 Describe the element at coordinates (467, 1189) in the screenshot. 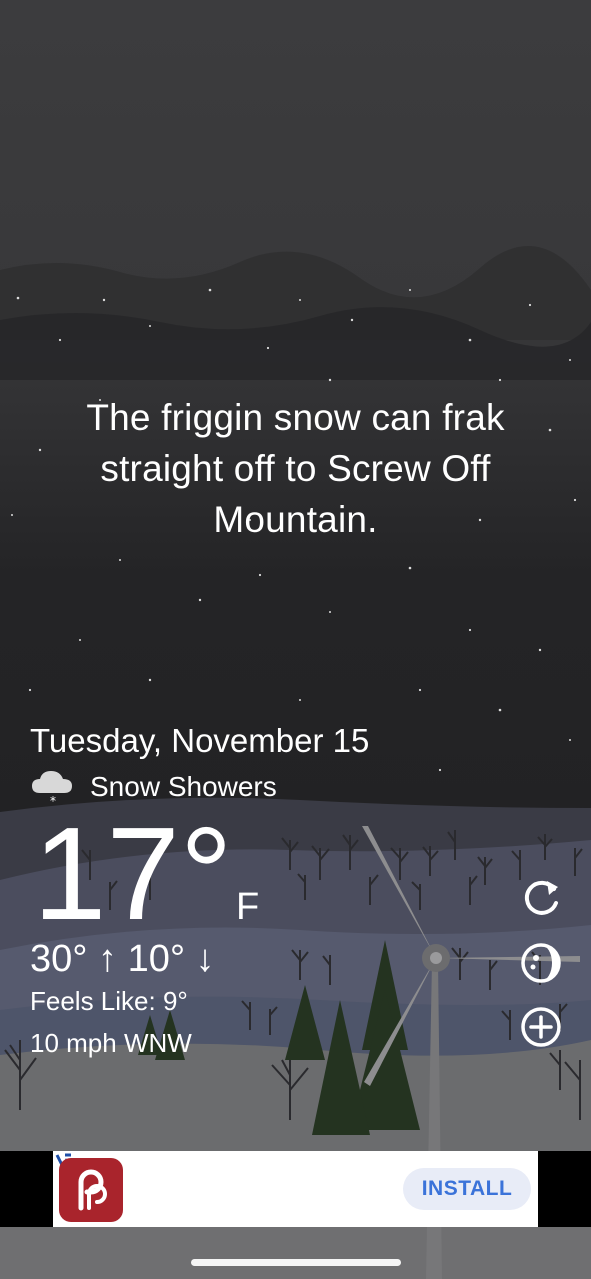

I see `install-button: INSTALL` at that location.